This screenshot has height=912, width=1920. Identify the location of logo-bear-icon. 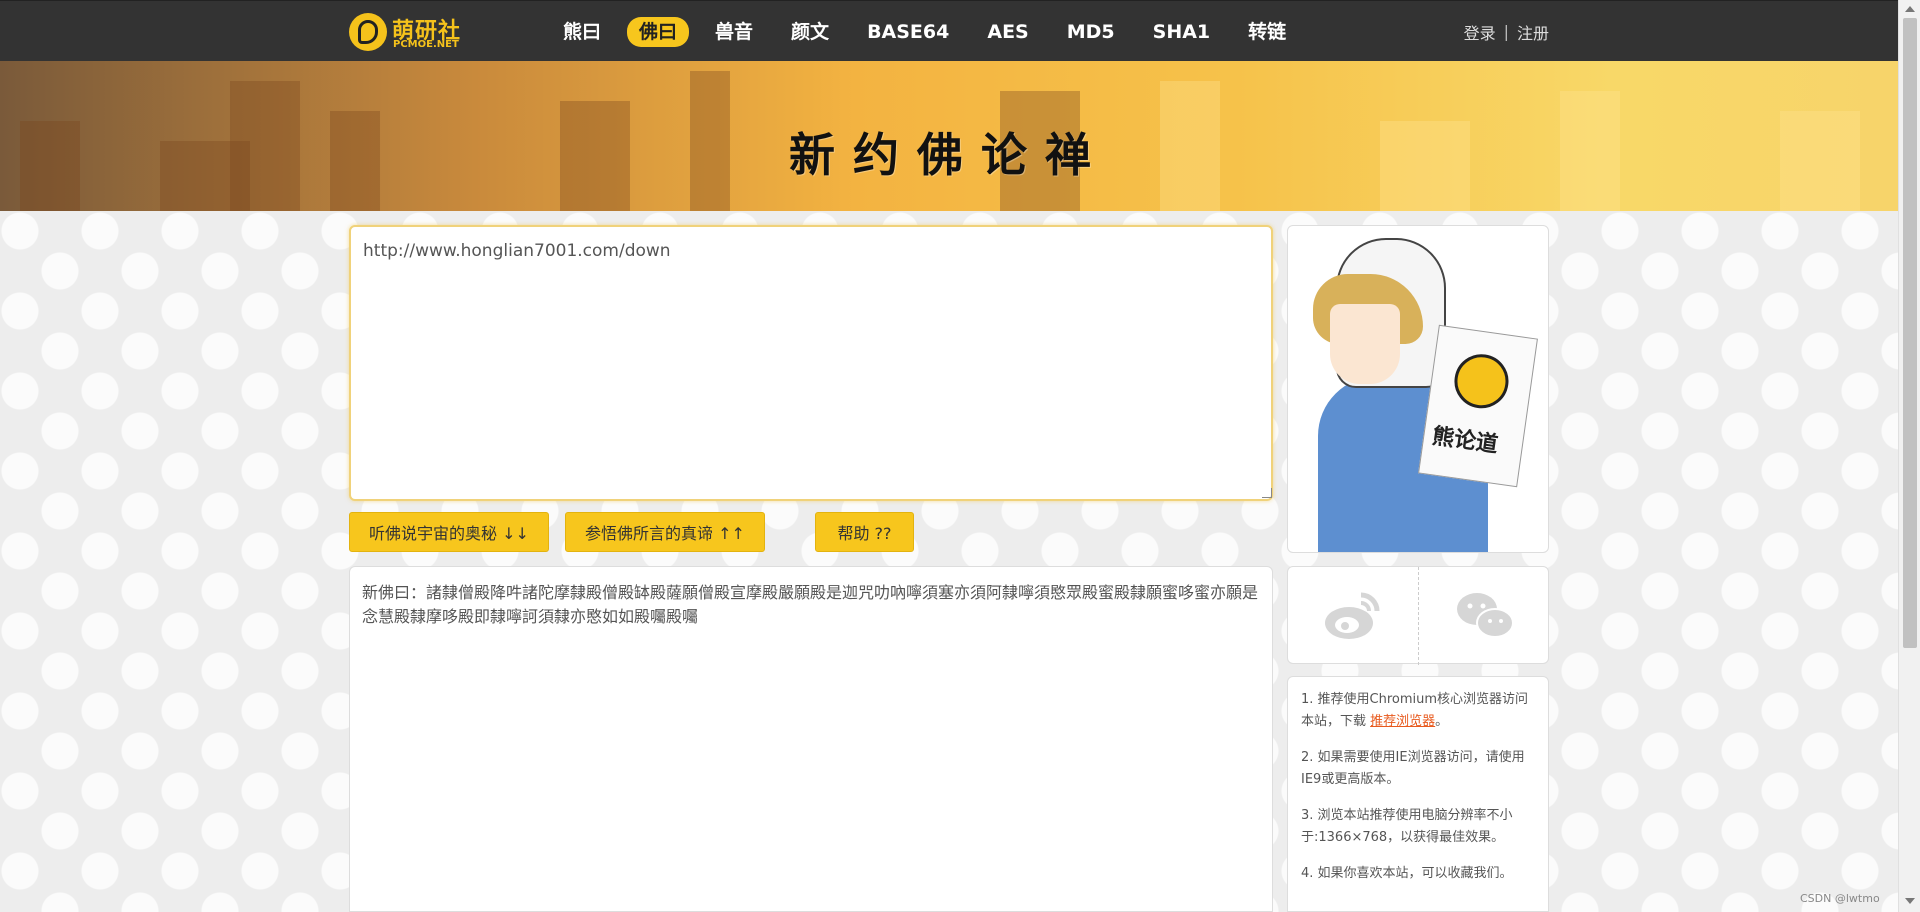
(368, 32).